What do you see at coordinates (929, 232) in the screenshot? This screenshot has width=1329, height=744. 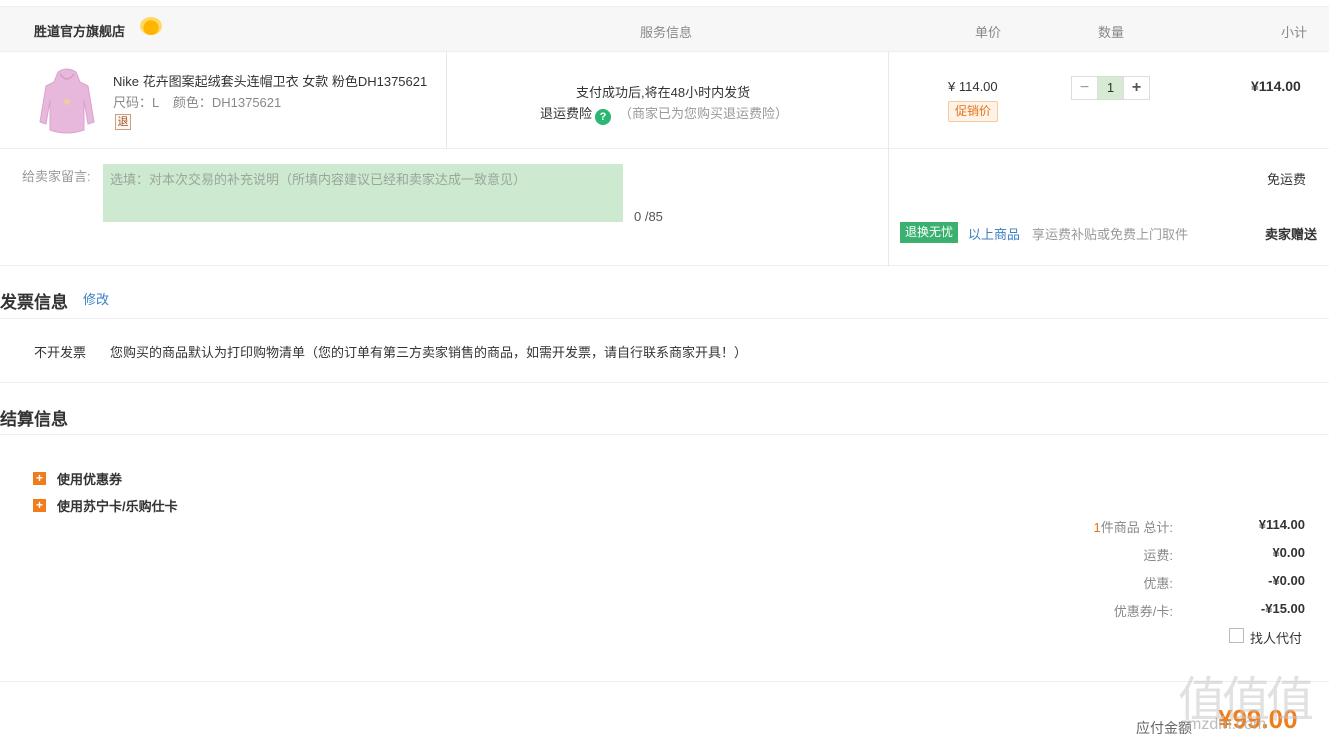 I see `worry-free-return-badge: 退换无忧` at bounding box center [929, 232].